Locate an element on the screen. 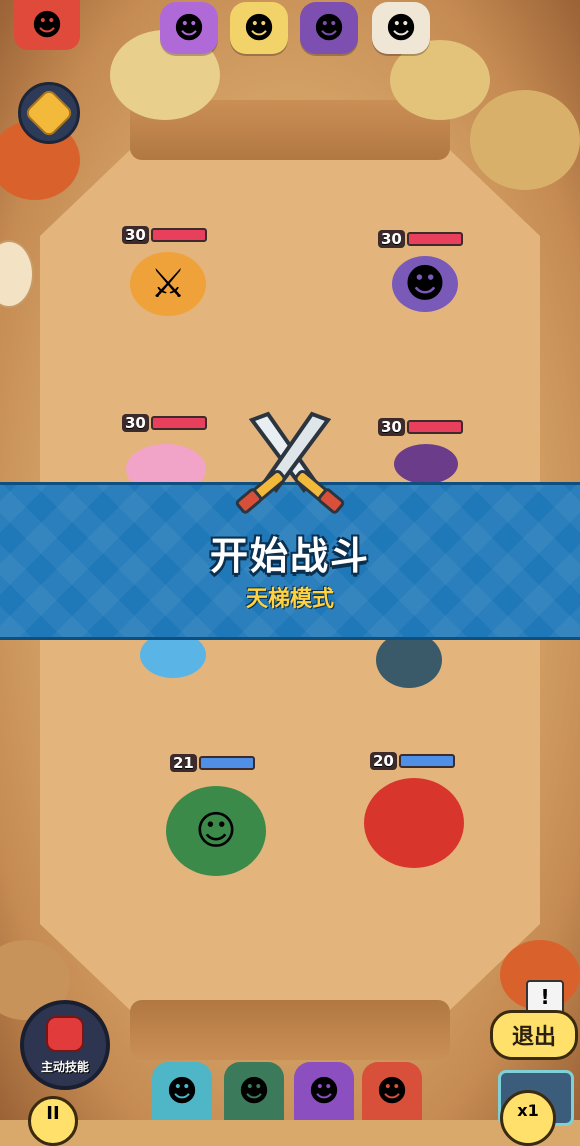 This screenshot has height=1146, width=580. health-bar: 21 is located at coordinates (212, 763).